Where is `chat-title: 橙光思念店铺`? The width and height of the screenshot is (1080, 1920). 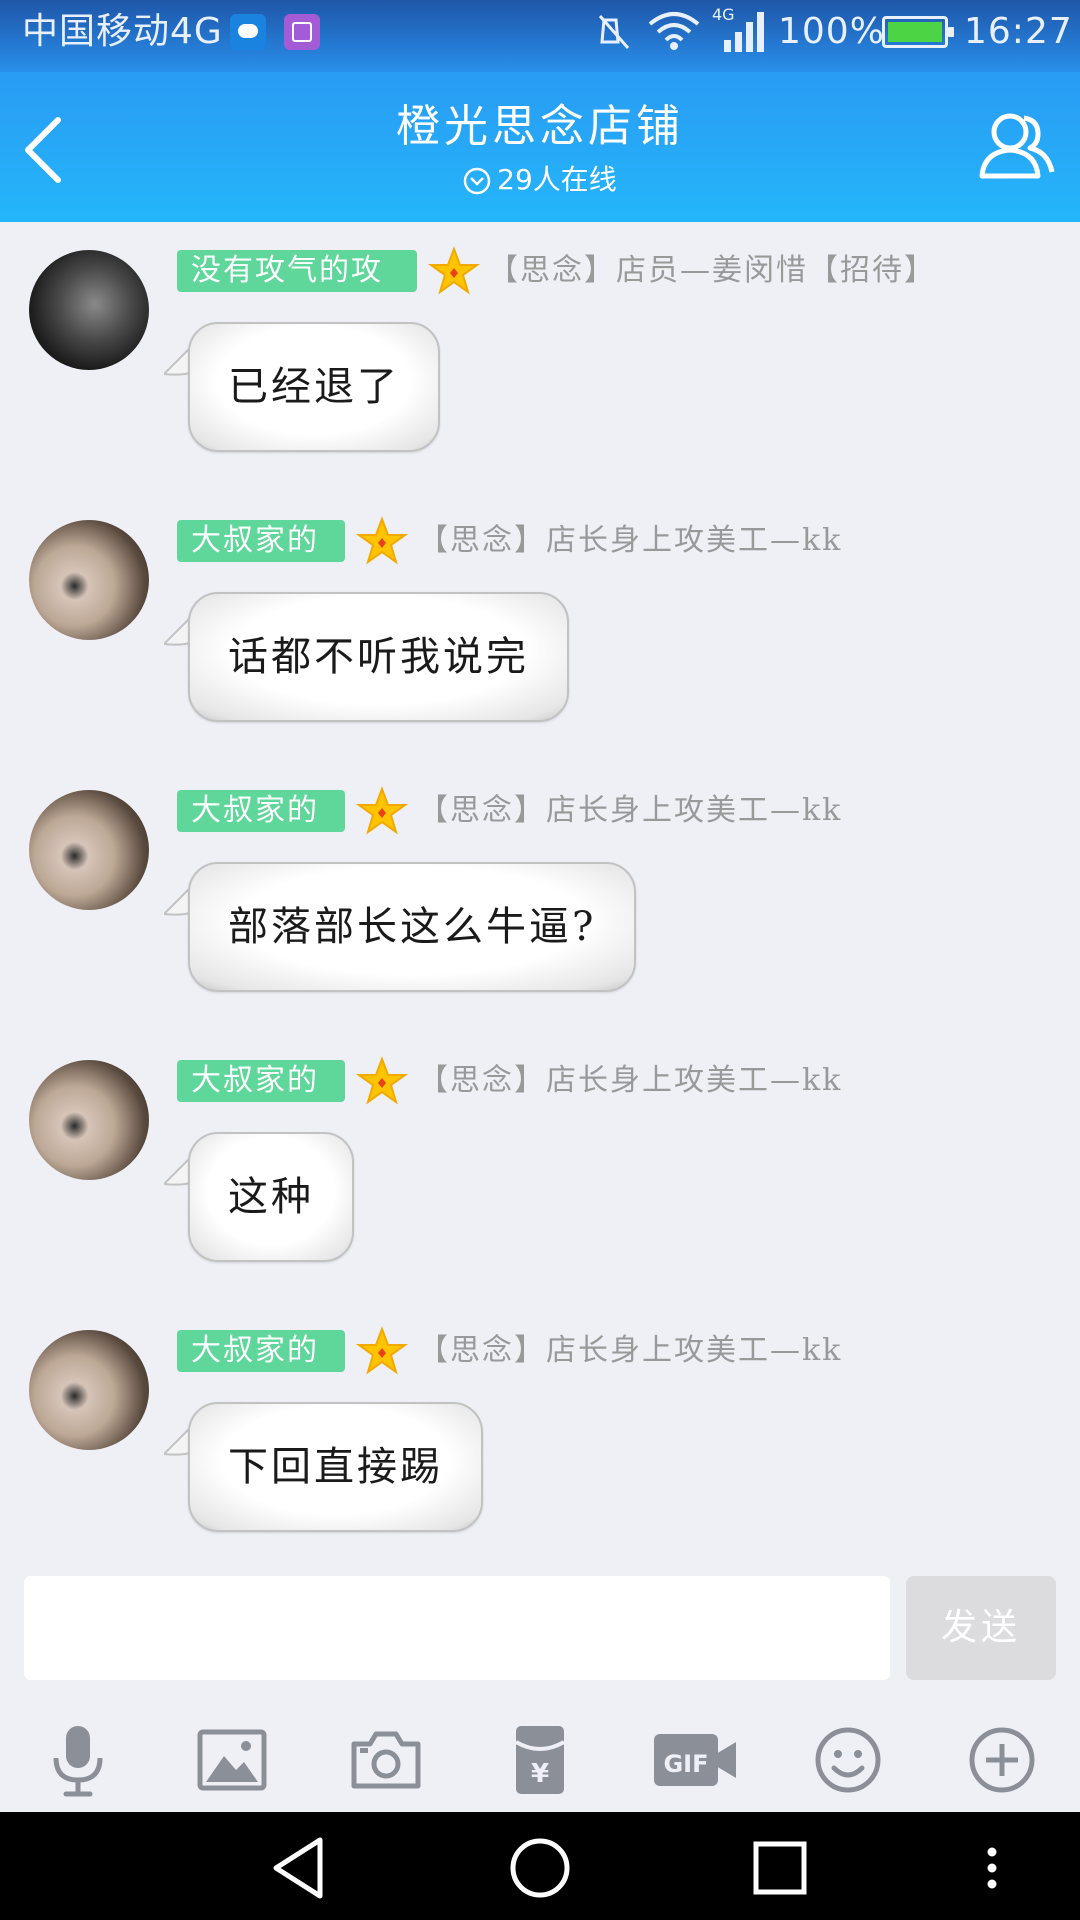
chat-title: 橙光思念店铺 is located at coordinates (540, 126).